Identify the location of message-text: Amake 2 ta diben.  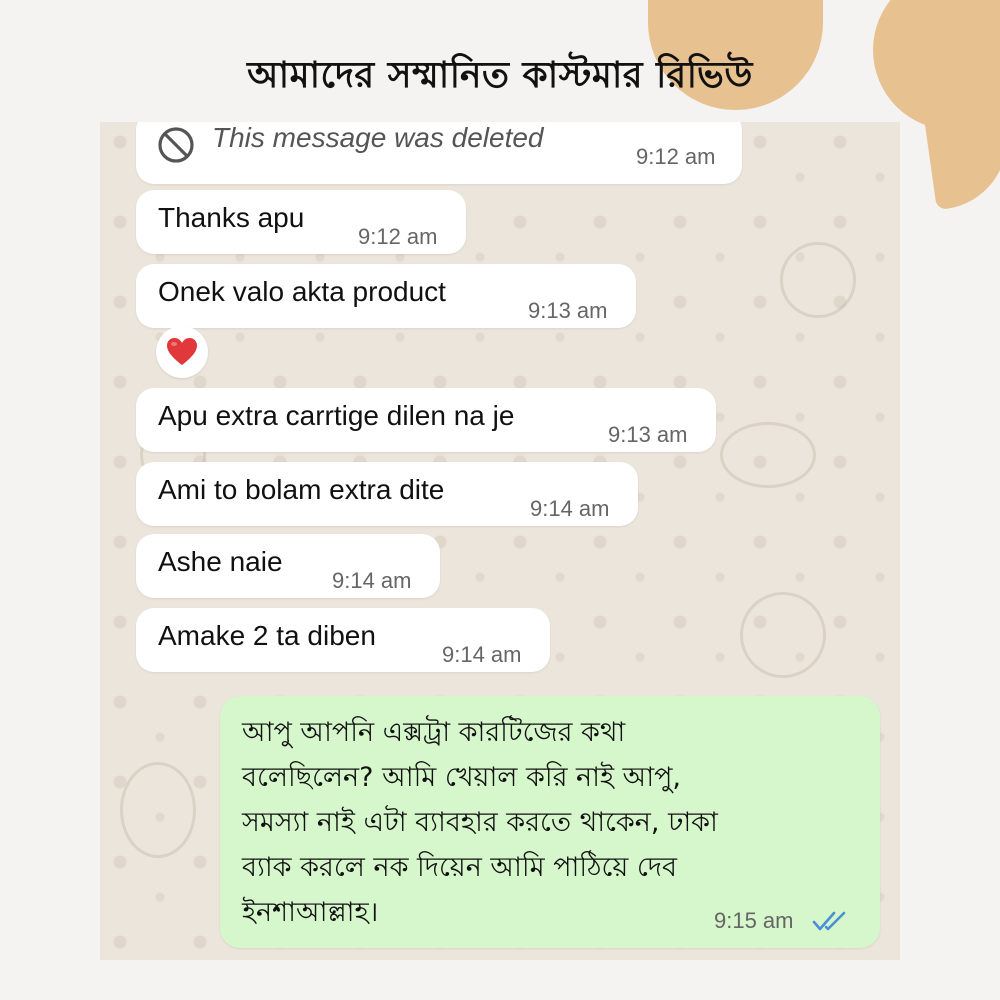
(267, 635).